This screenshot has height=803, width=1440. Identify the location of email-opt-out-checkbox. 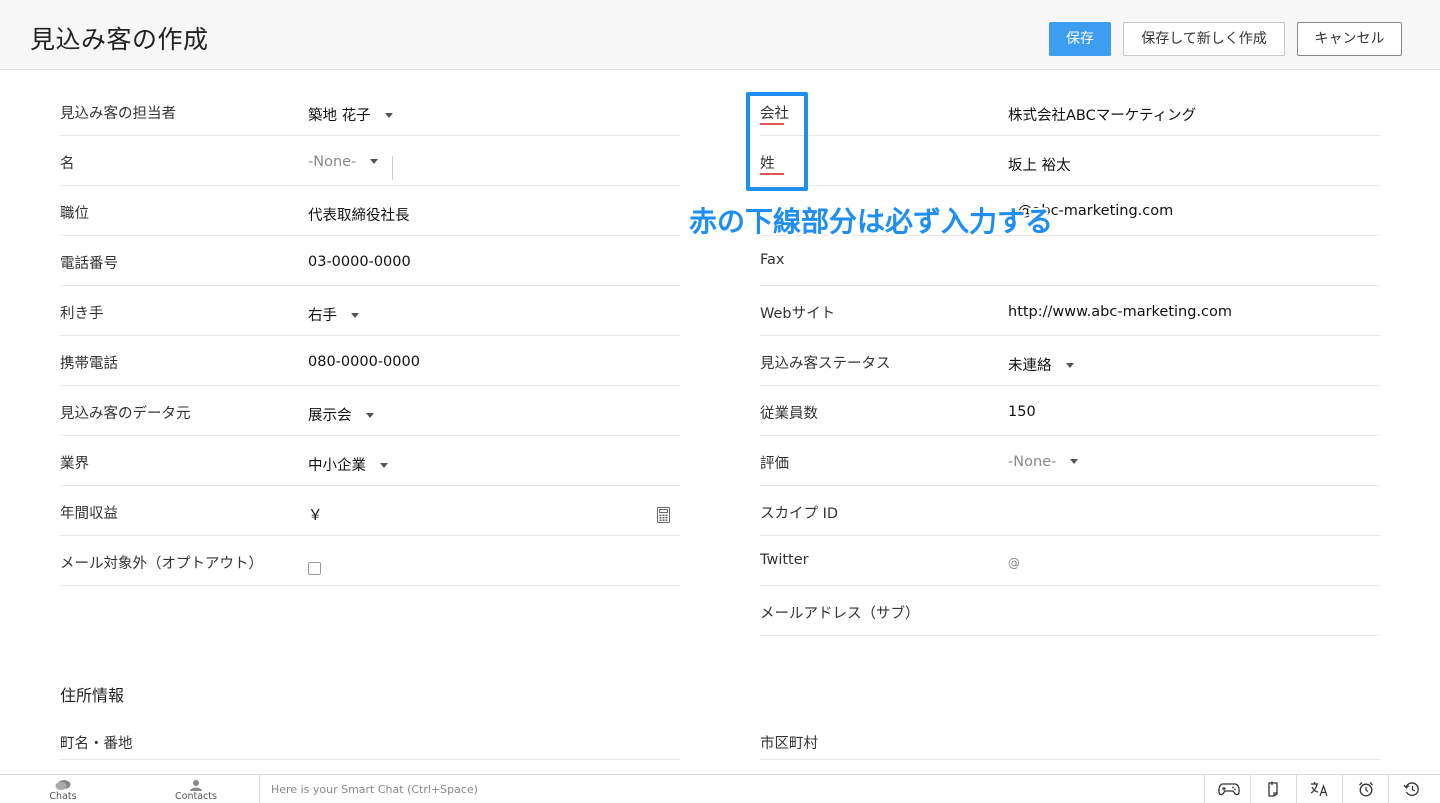
(314, 568).